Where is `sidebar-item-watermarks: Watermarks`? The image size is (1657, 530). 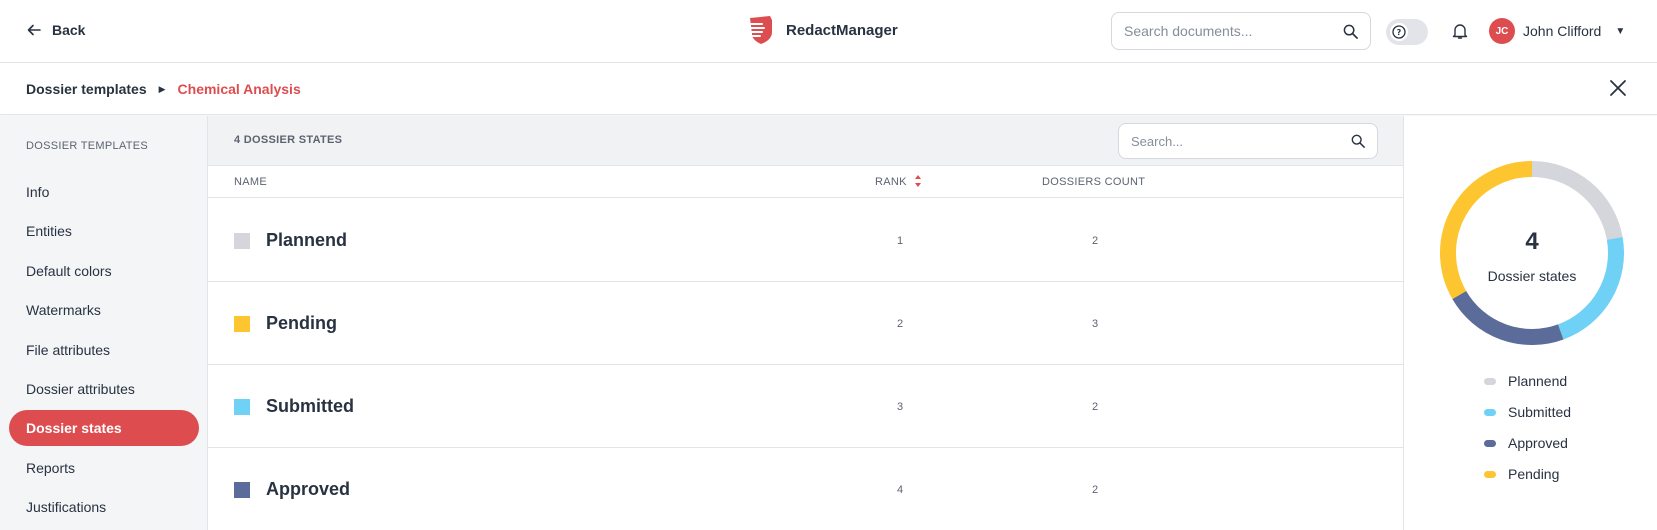 sidebar-item-watermarks: Watermarks is located at coordinates (104, 310).